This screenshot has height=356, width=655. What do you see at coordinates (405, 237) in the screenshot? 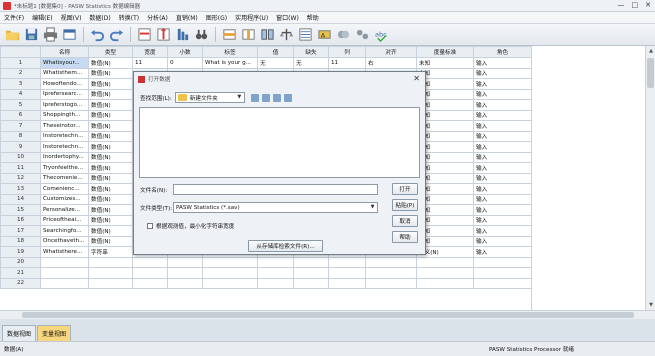
I see `help-button: 帮助` at bounding box center [405, 237].